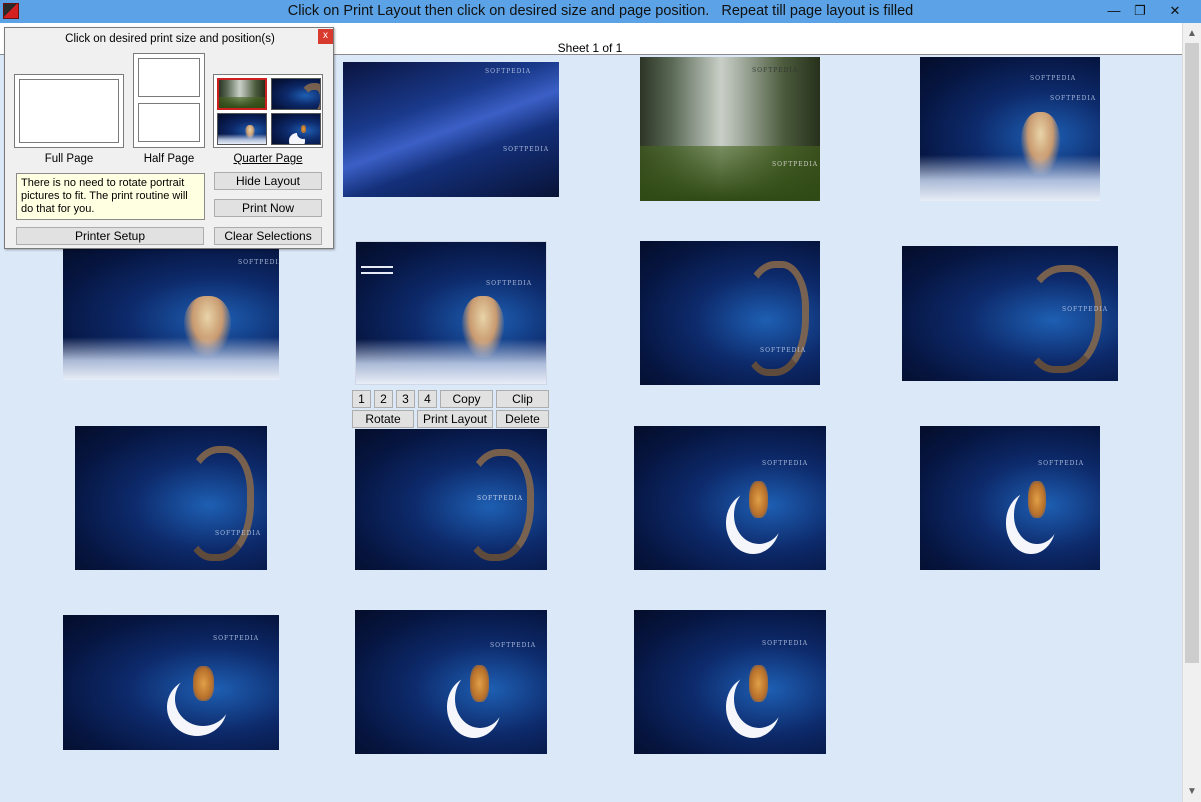 Image resolution: width=1201 pixels, height=802 pixels. Describe the element at coordinates (383, 419) in the screenshot. I see `rotate-button: Rotate` at that location.